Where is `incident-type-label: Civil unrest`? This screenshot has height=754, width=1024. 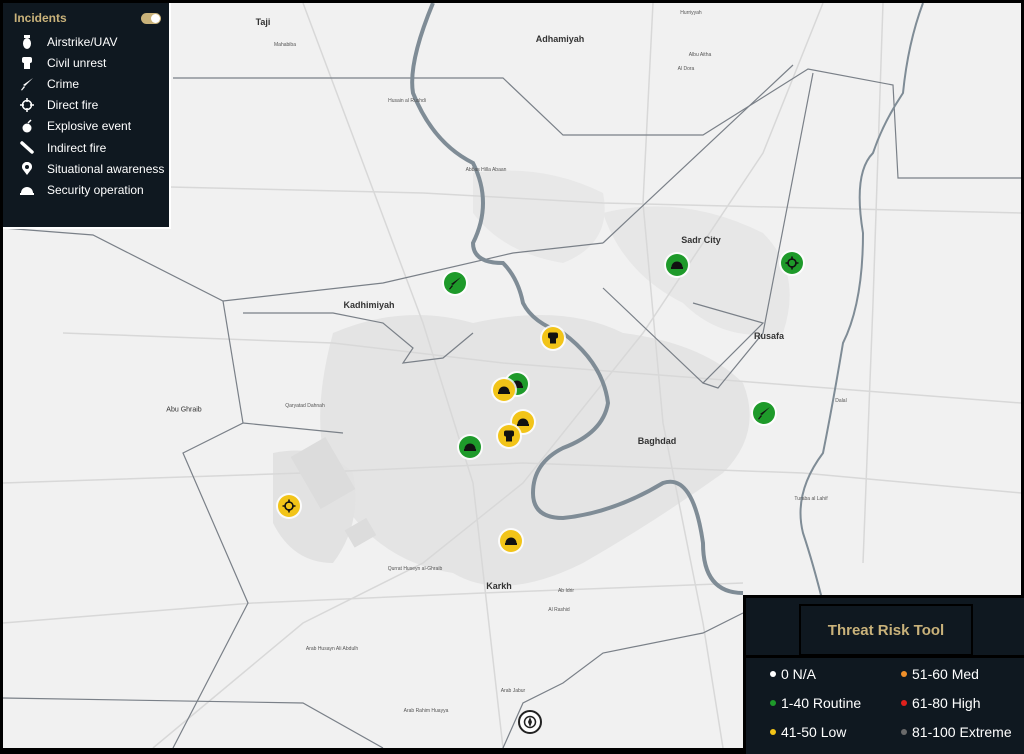
incident-type-label: Civil unrest is located at coordinates (77, 62).